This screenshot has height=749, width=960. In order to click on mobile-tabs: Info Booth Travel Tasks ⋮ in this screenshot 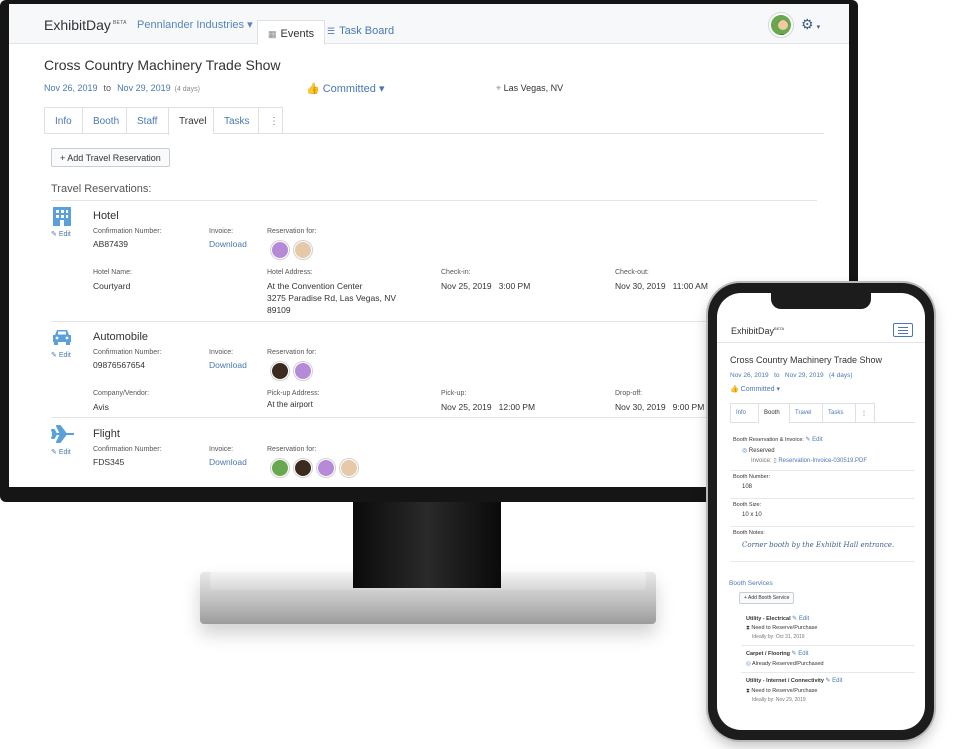, I will do `click(822, 413)`.